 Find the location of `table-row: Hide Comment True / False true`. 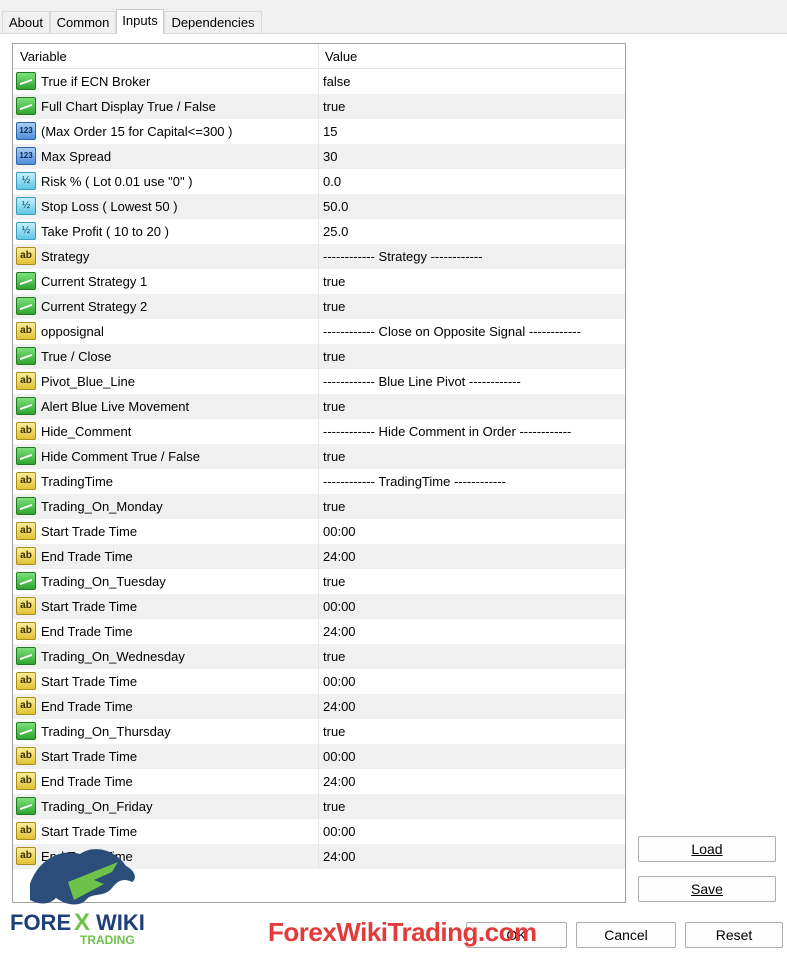

table-row: Hide Comment True / False true is located at coordinates (319, 456).